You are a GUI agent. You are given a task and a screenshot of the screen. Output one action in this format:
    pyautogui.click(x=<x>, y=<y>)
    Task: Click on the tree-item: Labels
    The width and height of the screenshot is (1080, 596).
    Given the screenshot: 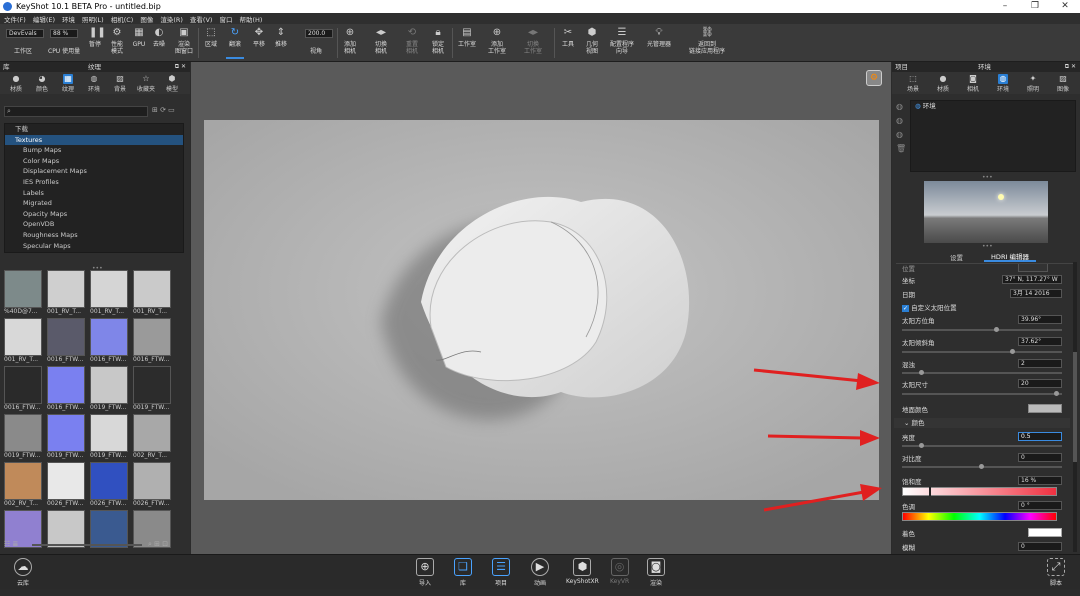 What is the action you would take?
    pyautogui.click(x=94, y=193)
    